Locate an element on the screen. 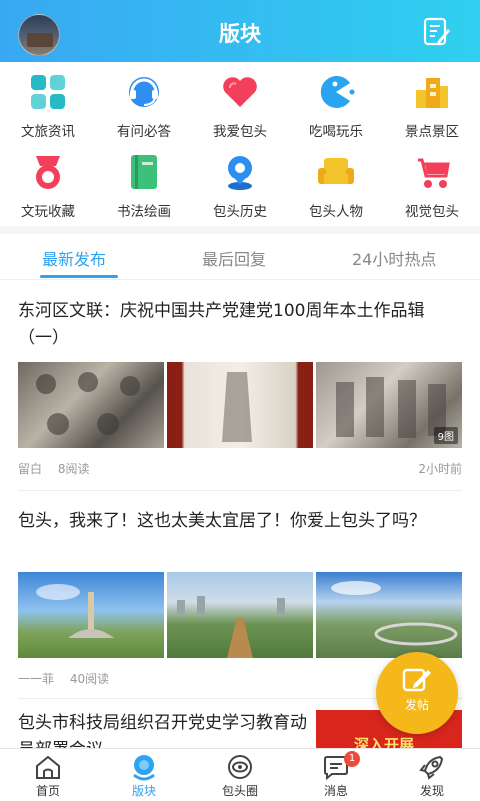 This screenshot has width=480, height=801. category-visual: 视觉包头 is located at coordinates (432, 188).